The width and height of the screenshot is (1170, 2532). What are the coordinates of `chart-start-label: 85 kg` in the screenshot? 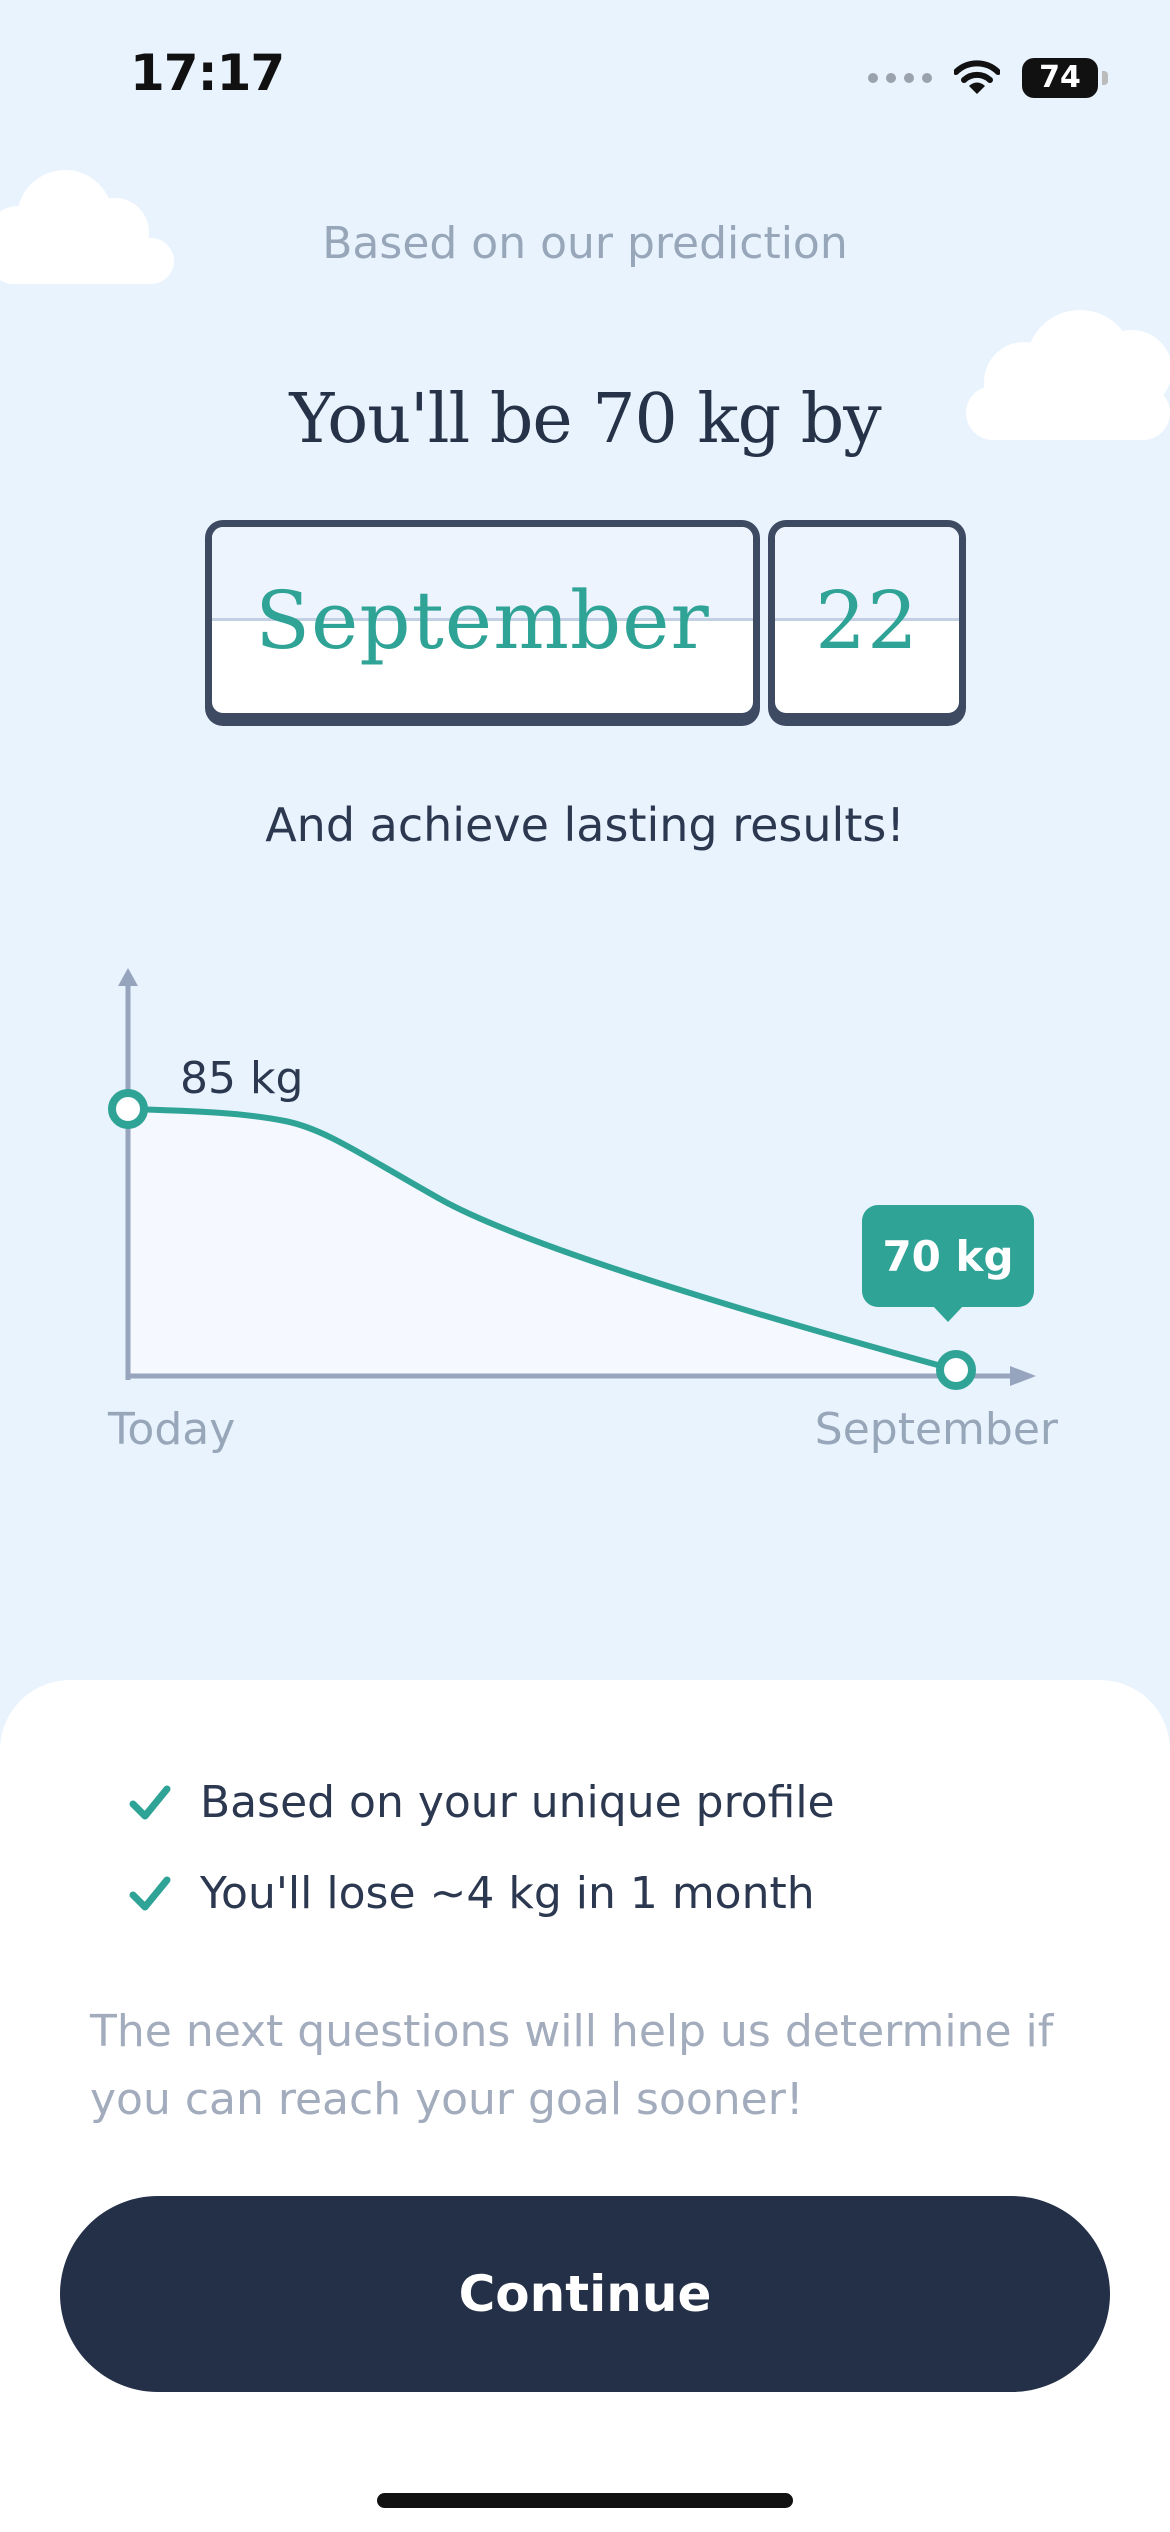 It's located at (241, 1078).